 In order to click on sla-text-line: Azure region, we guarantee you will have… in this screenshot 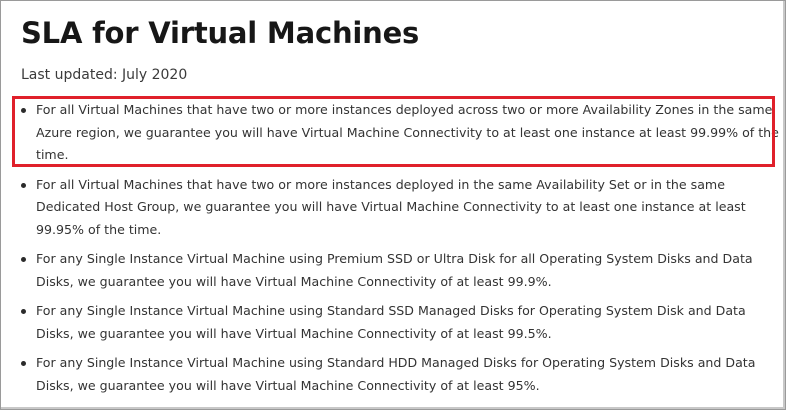, I will do `click(407, 132)`.